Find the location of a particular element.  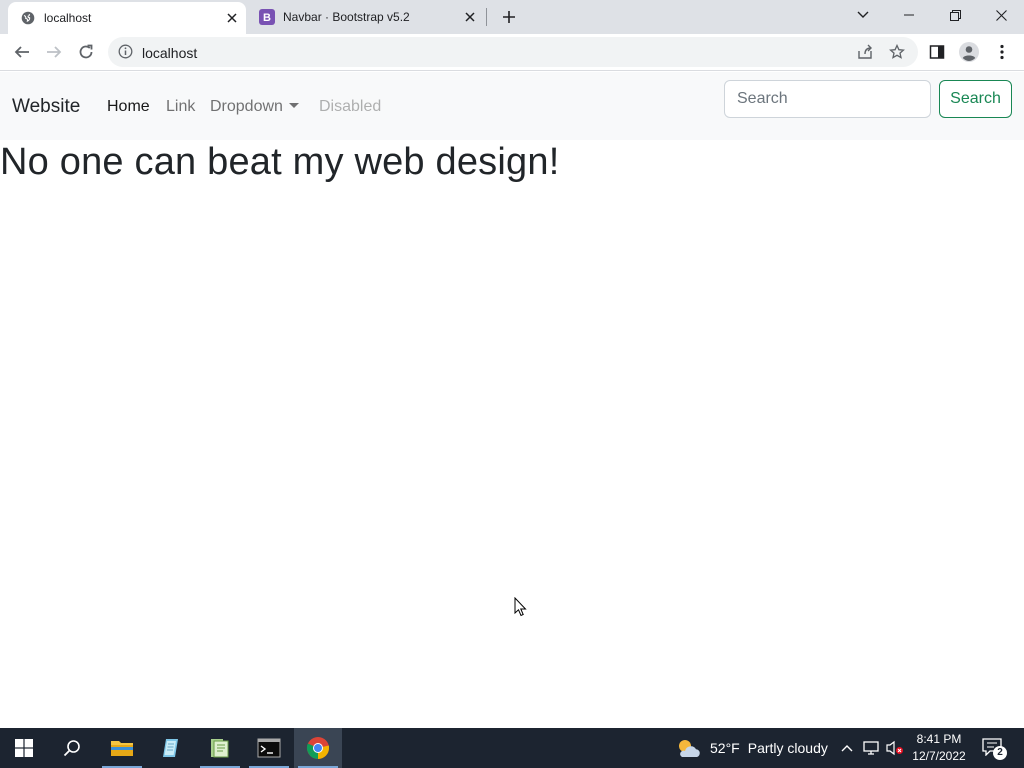

notification-center-button: 2 is located at coordinates (994, 749).